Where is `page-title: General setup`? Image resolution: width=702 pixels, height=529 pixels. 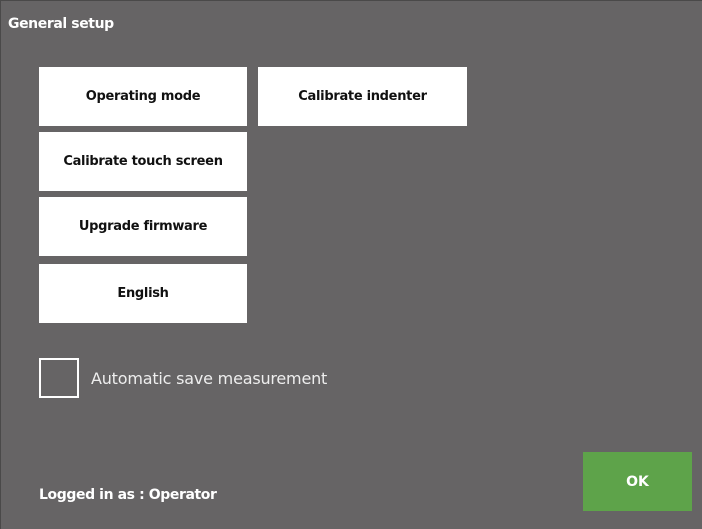
page-title: General setup is located at coordinates (61, 24).